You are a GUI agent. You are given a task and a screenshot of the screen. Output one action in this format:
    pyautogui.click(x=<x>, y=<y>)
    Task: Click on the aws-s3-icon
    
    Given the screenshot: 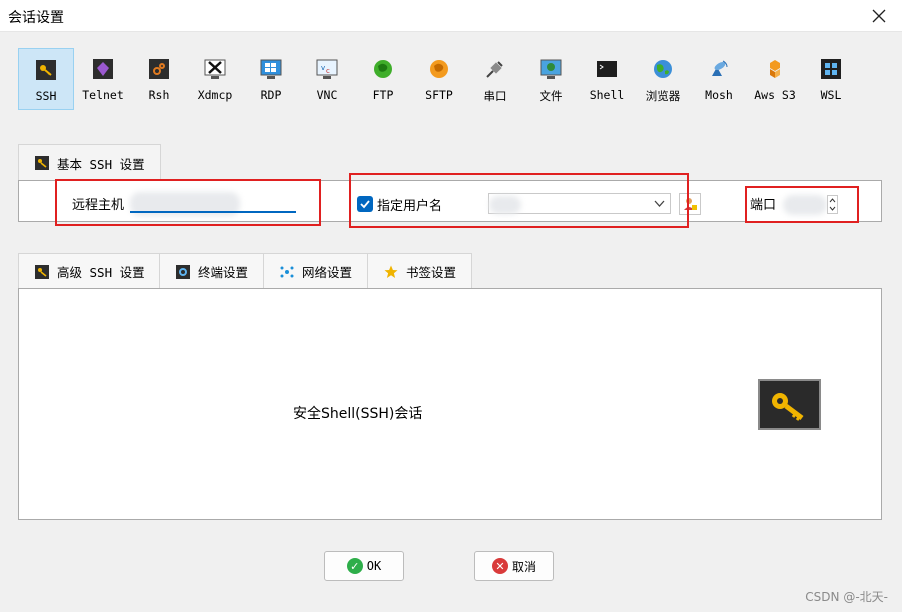 What is the action you would take?
    pyautogui.click(x=775, y=69)
    